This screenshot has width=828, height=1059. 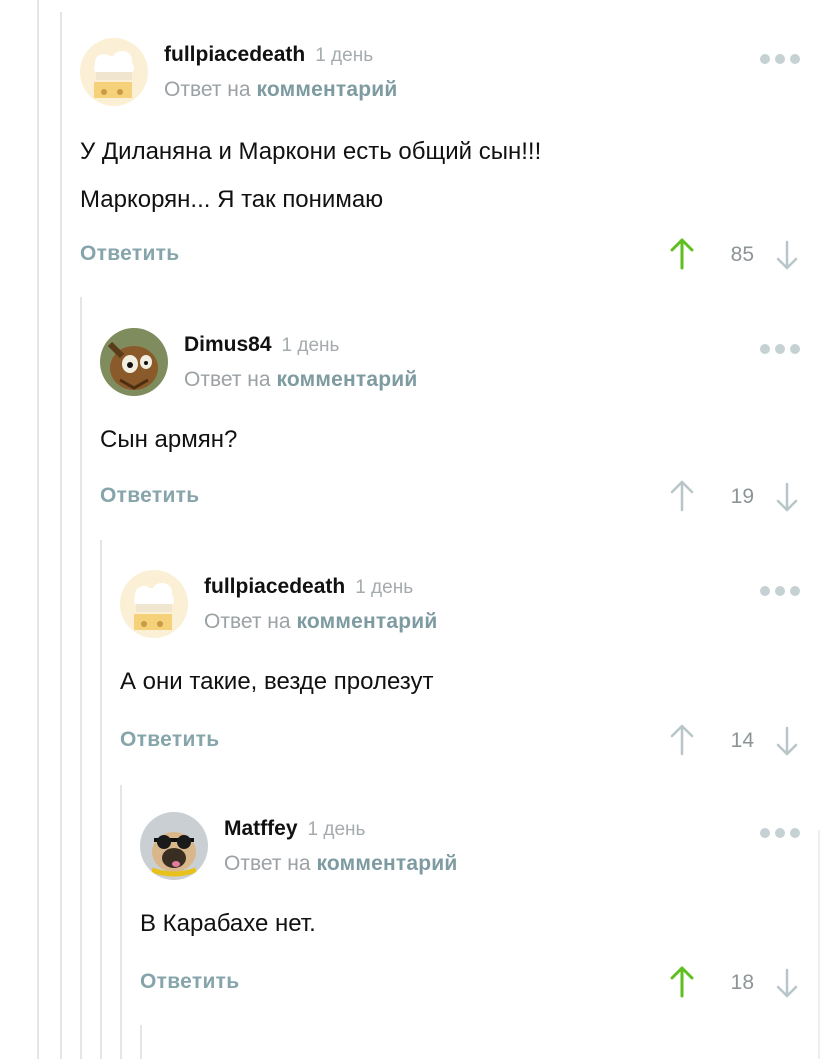 What do you see at coordinates (294, 829) in the screenshot?
I see `author-name: Matffey 1 день` at bounding box center [294, 829].